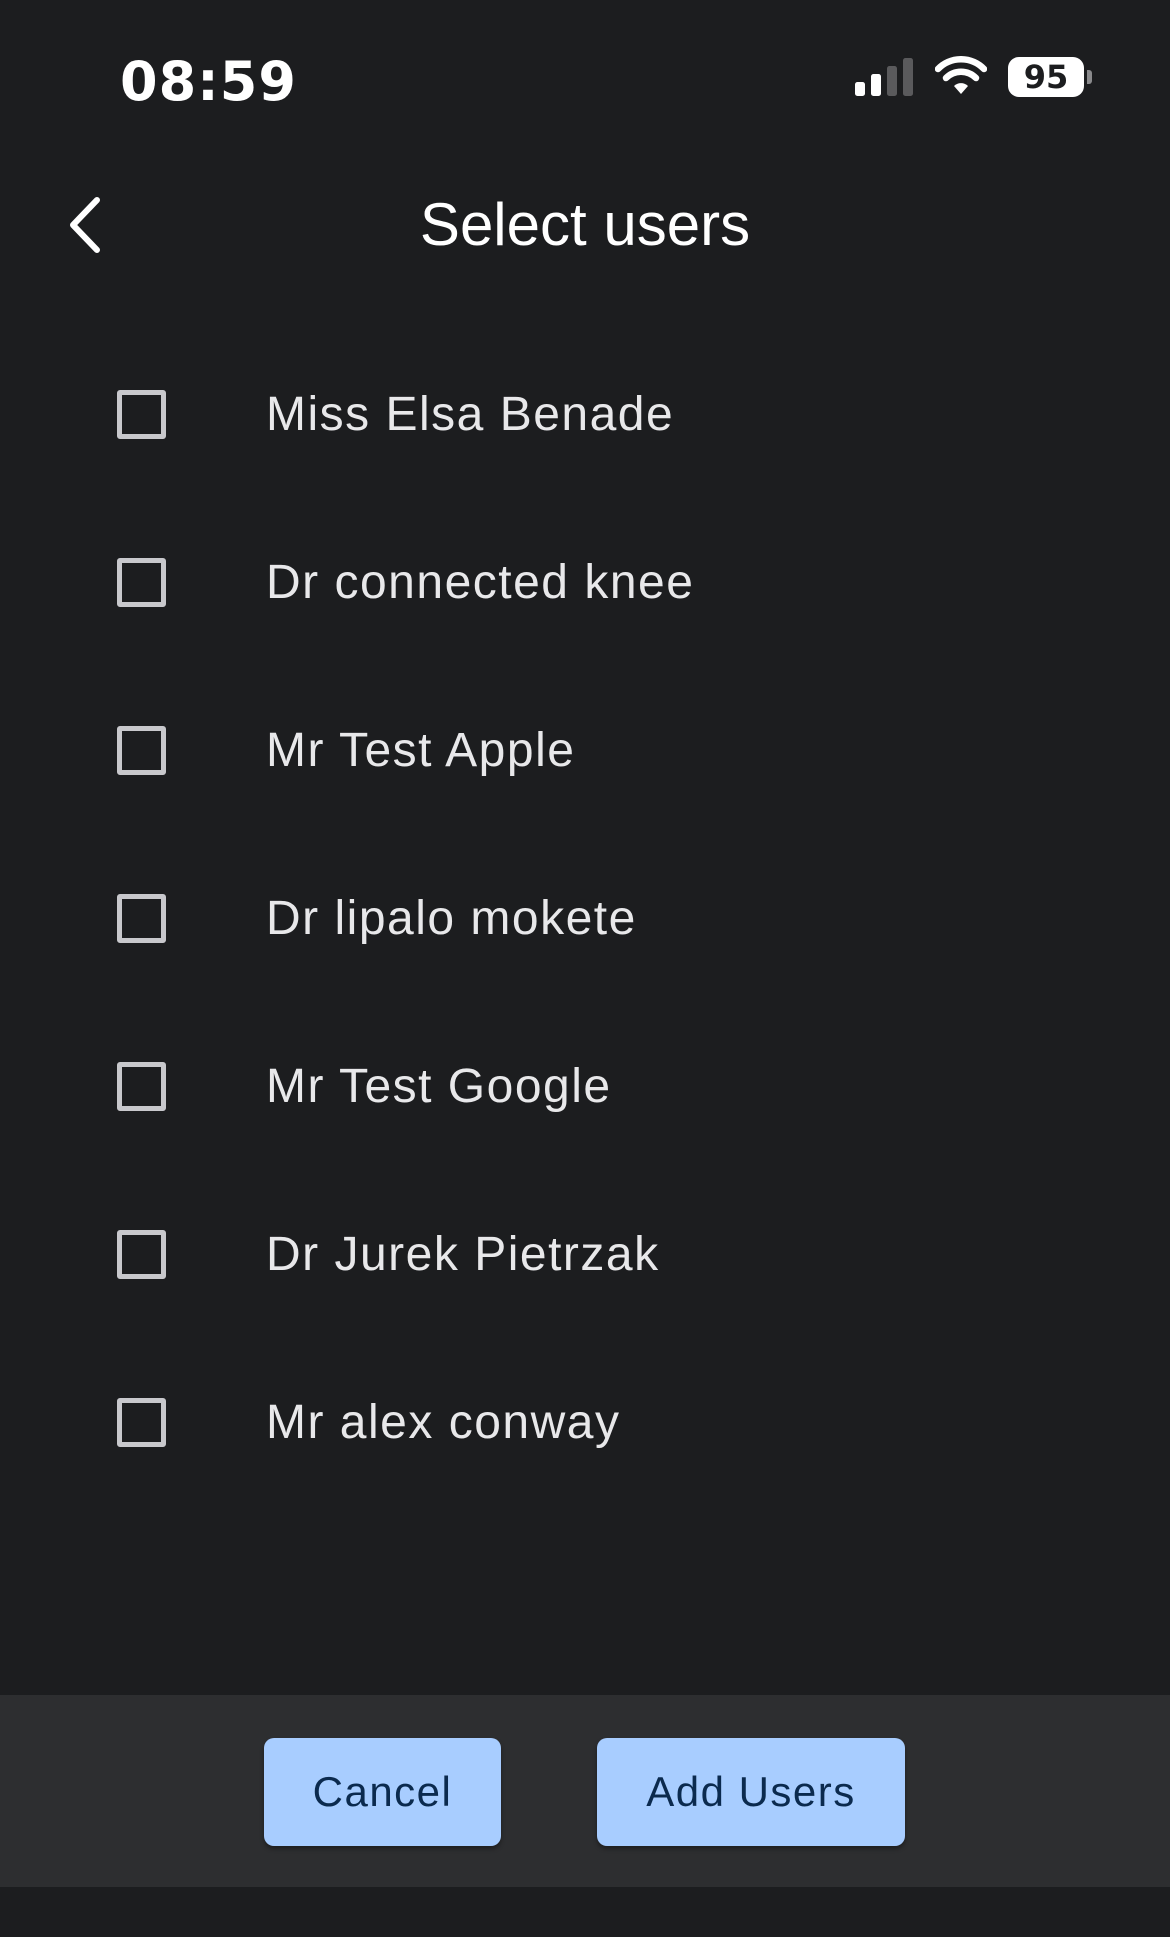  Describe the element at coordinates (382, 1792) in the screenshot. I see `cancel-button: Cancel` at that location.